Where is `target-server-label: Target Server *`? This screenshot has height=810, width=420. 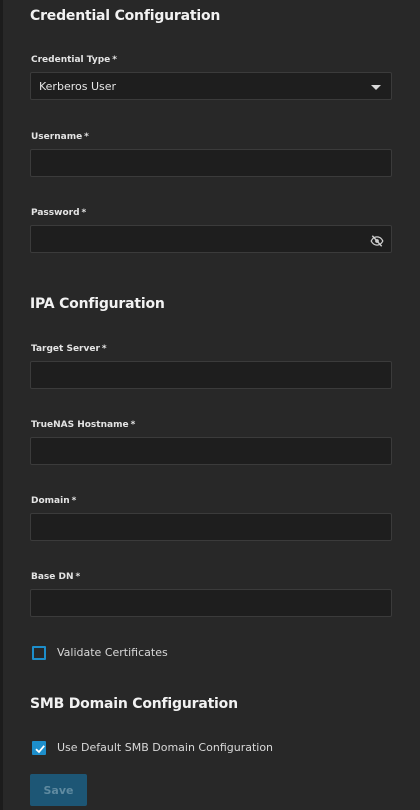 target-server-label: Target Server * is located at coordinates (69, 349).